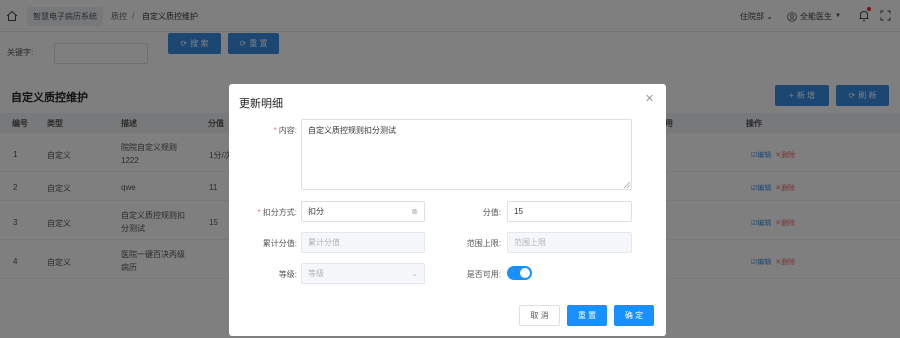 Image resolution: width=900 pixels, height=338 pixels. What do you see at coordinates (466, 154) in the screenshot?
I see `content-textarea: 自定义质控规则扣分测试` at bounding box center [466, 154].